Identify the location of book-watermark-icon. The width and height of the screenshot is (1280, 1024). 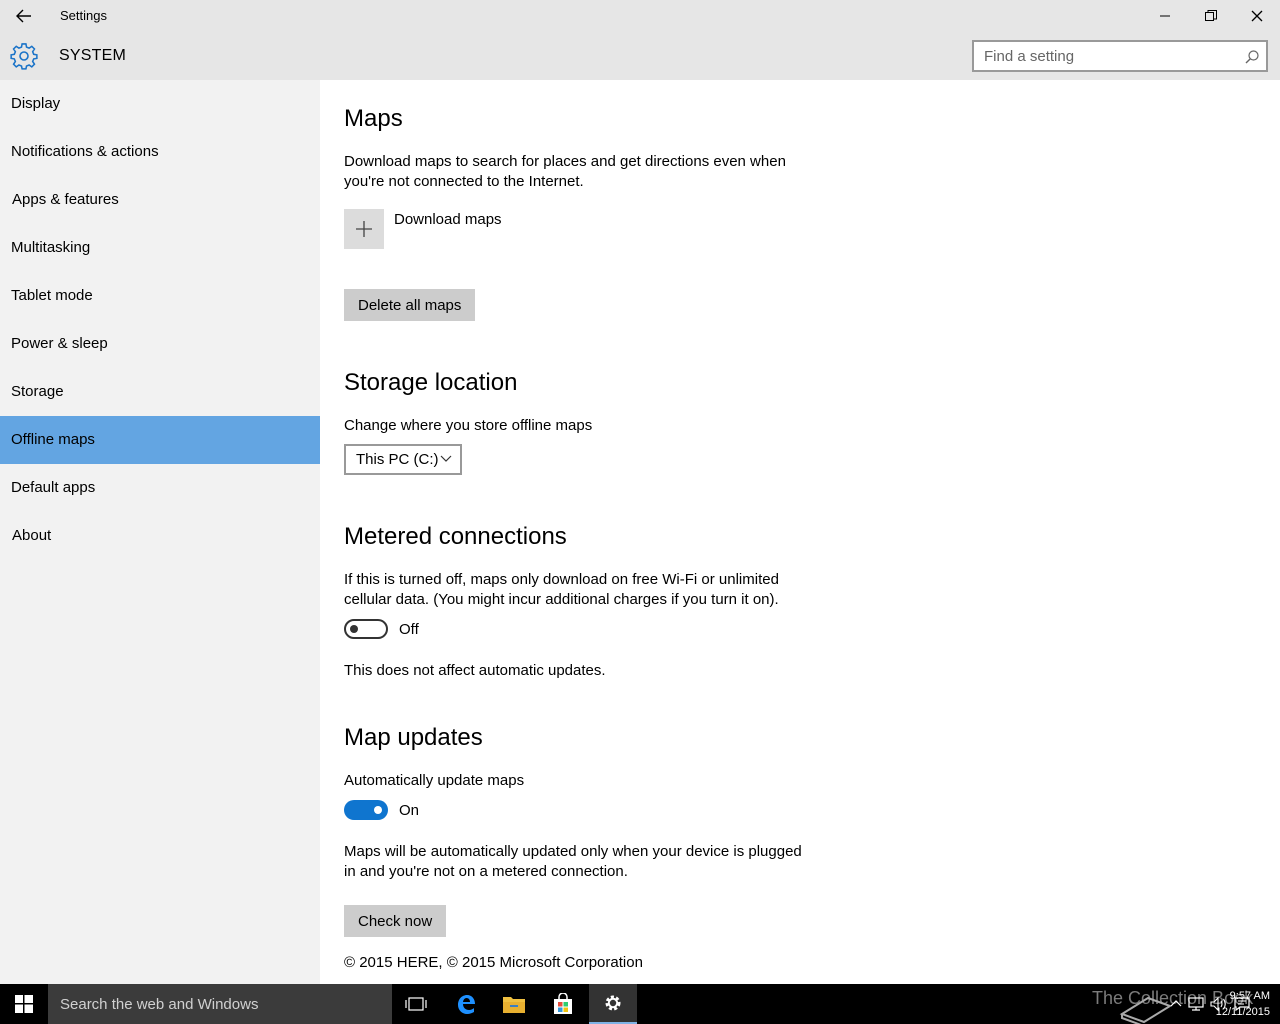
(1146, 1010).